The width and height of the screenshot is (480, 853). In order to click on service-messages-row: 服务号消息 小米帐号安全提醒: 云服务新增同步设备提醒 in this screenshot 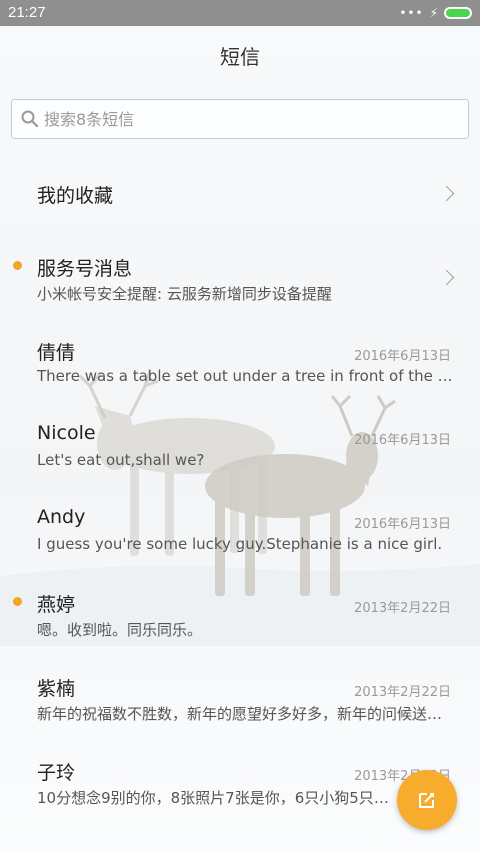, I will do `click(240, 278)`.